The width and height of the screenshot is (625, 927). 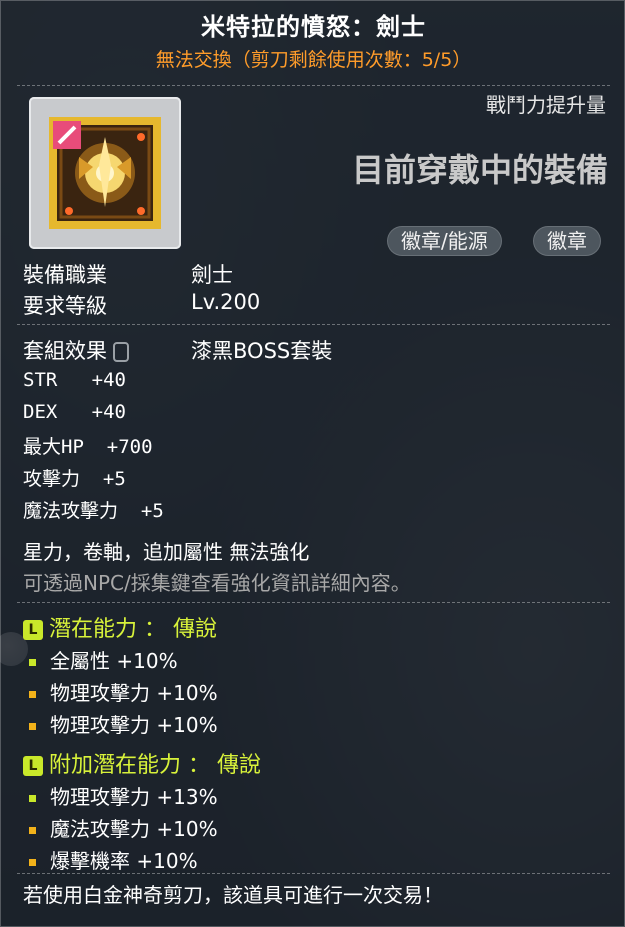 I want to click on category-tag-emblem: 徽章, so click(x=567, y=241).